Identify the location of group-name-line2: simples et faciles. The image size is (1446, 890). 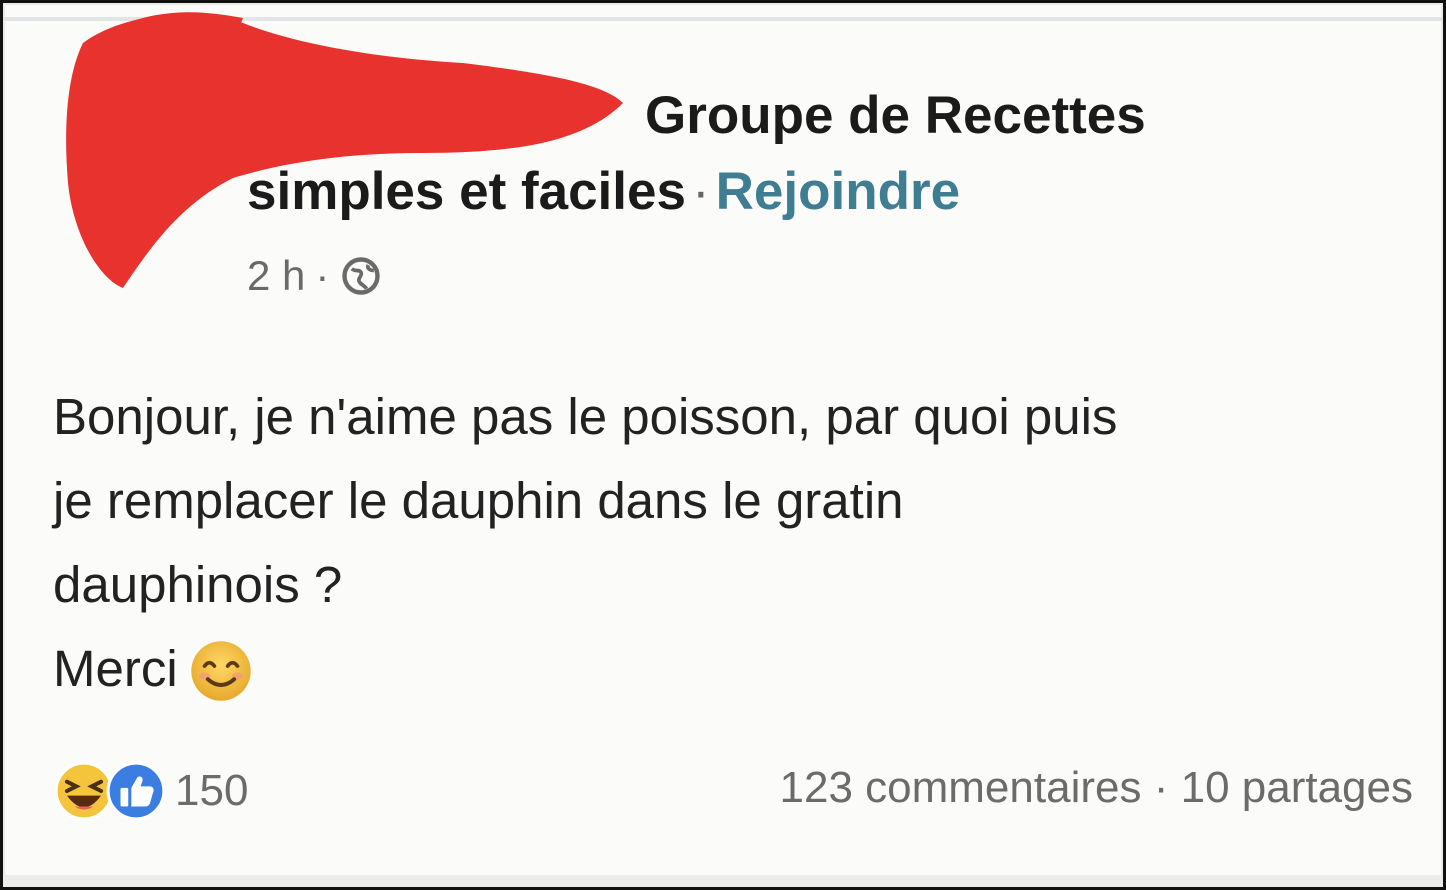
(466, 191).